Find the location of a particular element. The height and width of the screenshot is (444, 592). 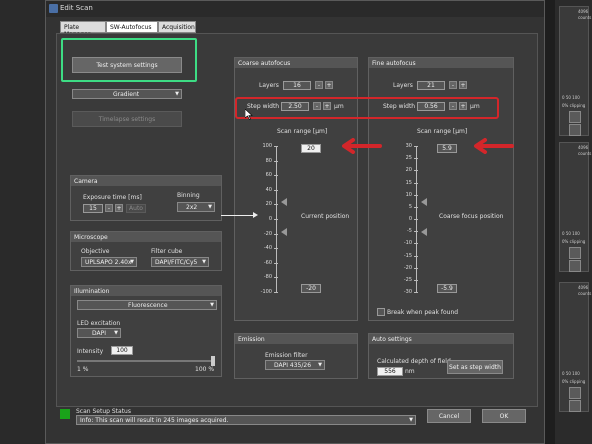

exposure-plus: + is located at coordinates (119, 208).